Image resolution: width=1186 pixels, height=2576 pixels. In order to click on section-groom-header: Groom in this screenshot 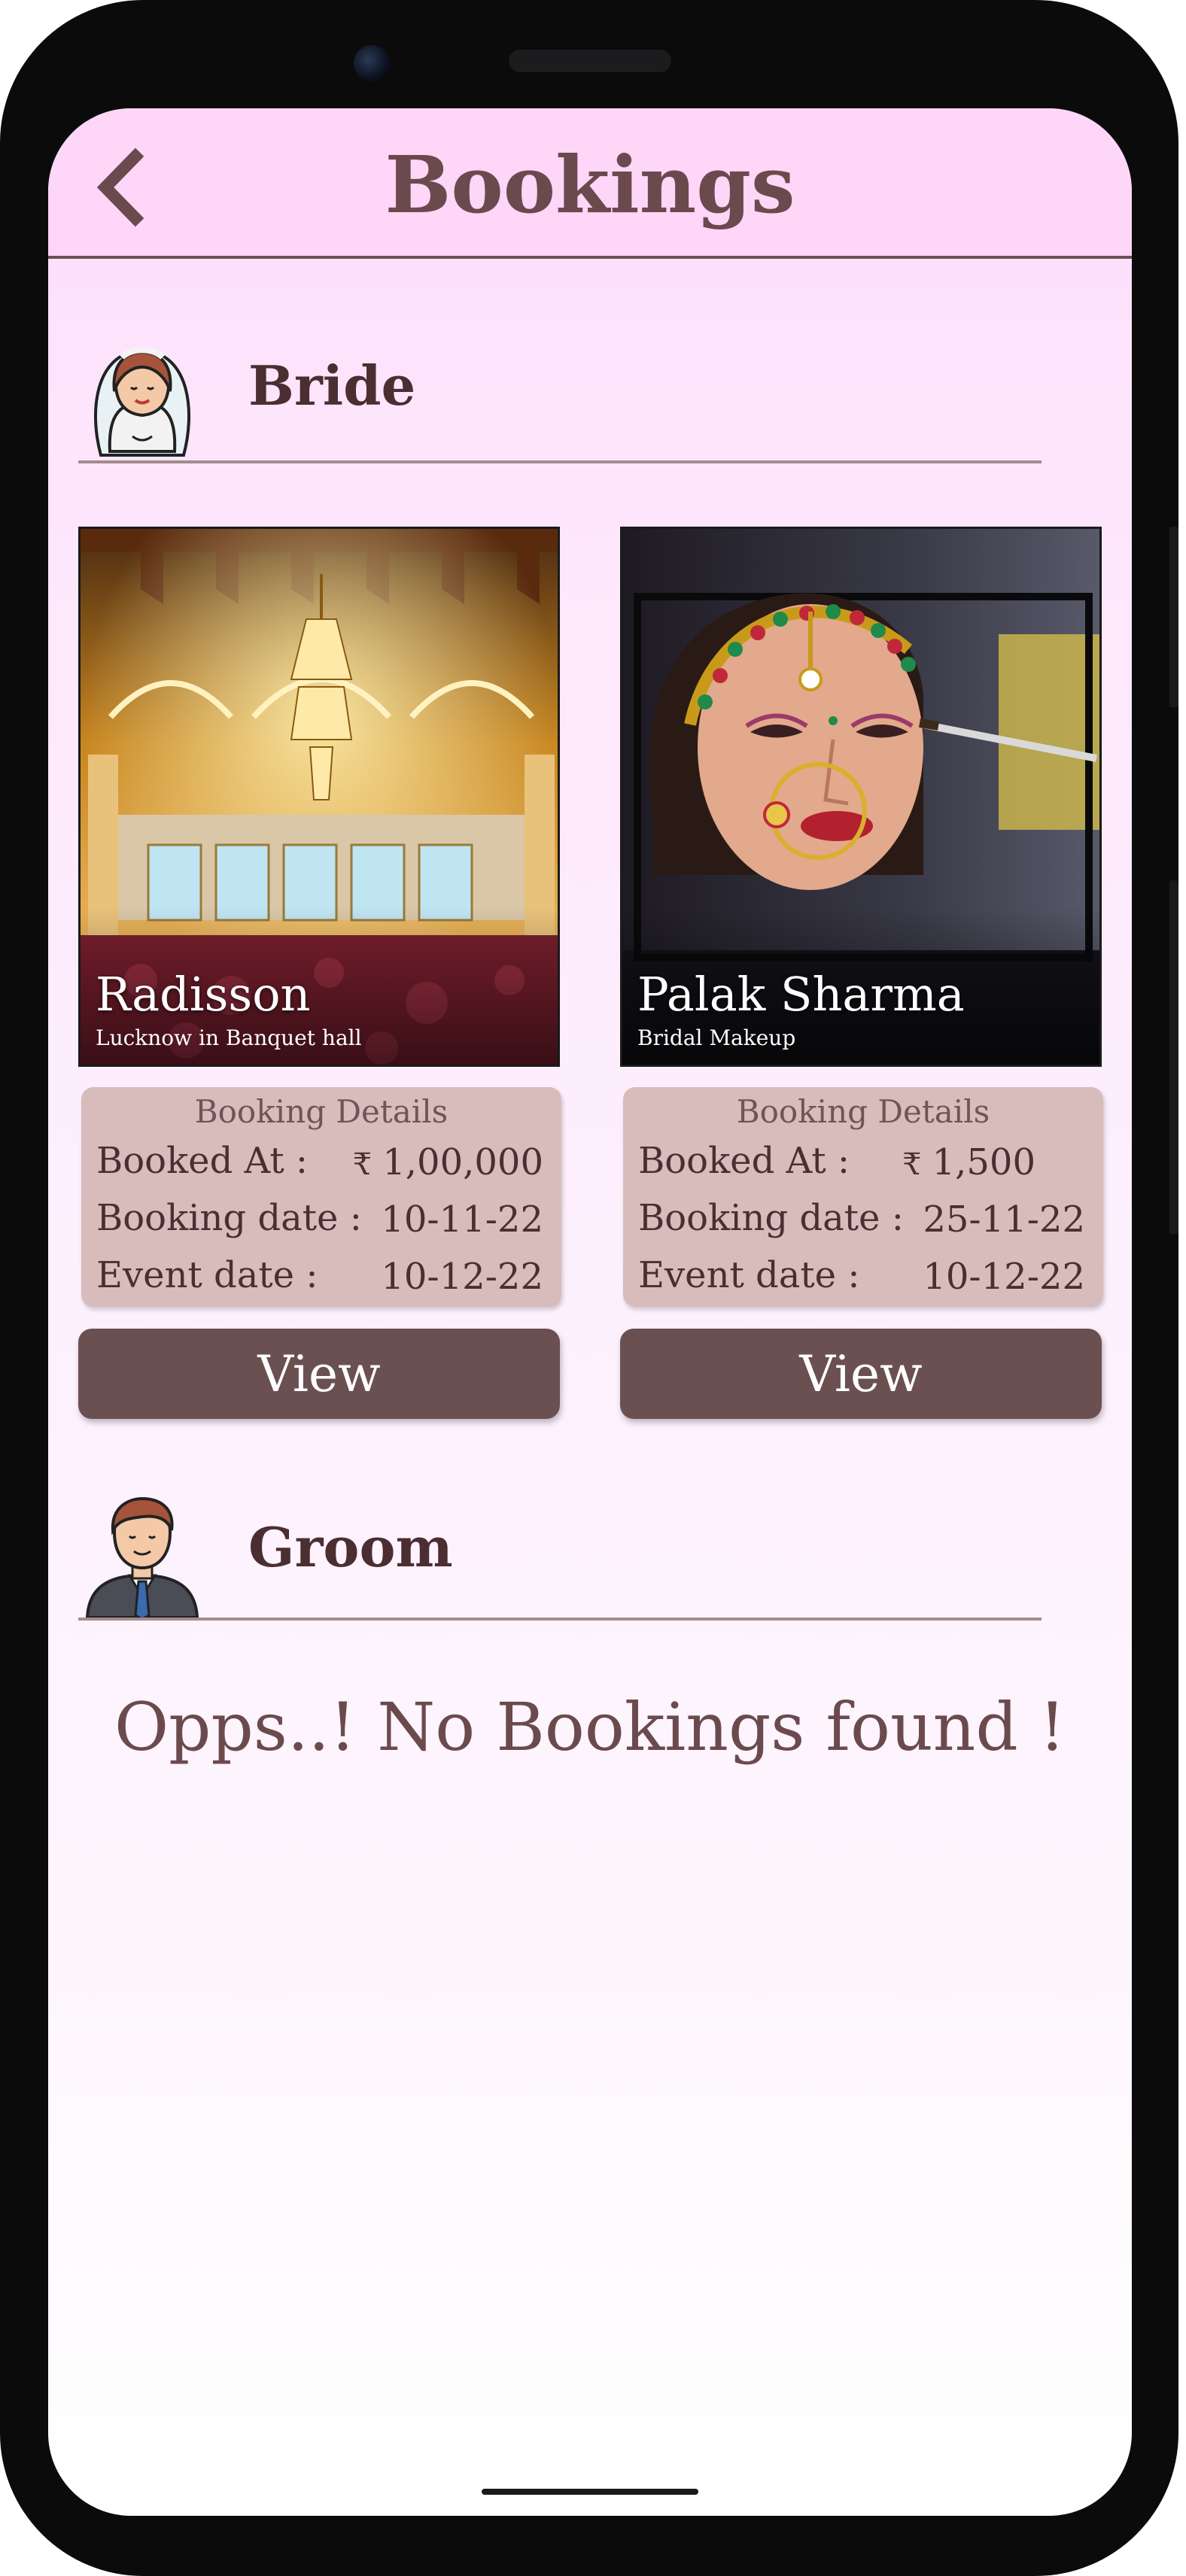, I will do `click(560, 1553)`.